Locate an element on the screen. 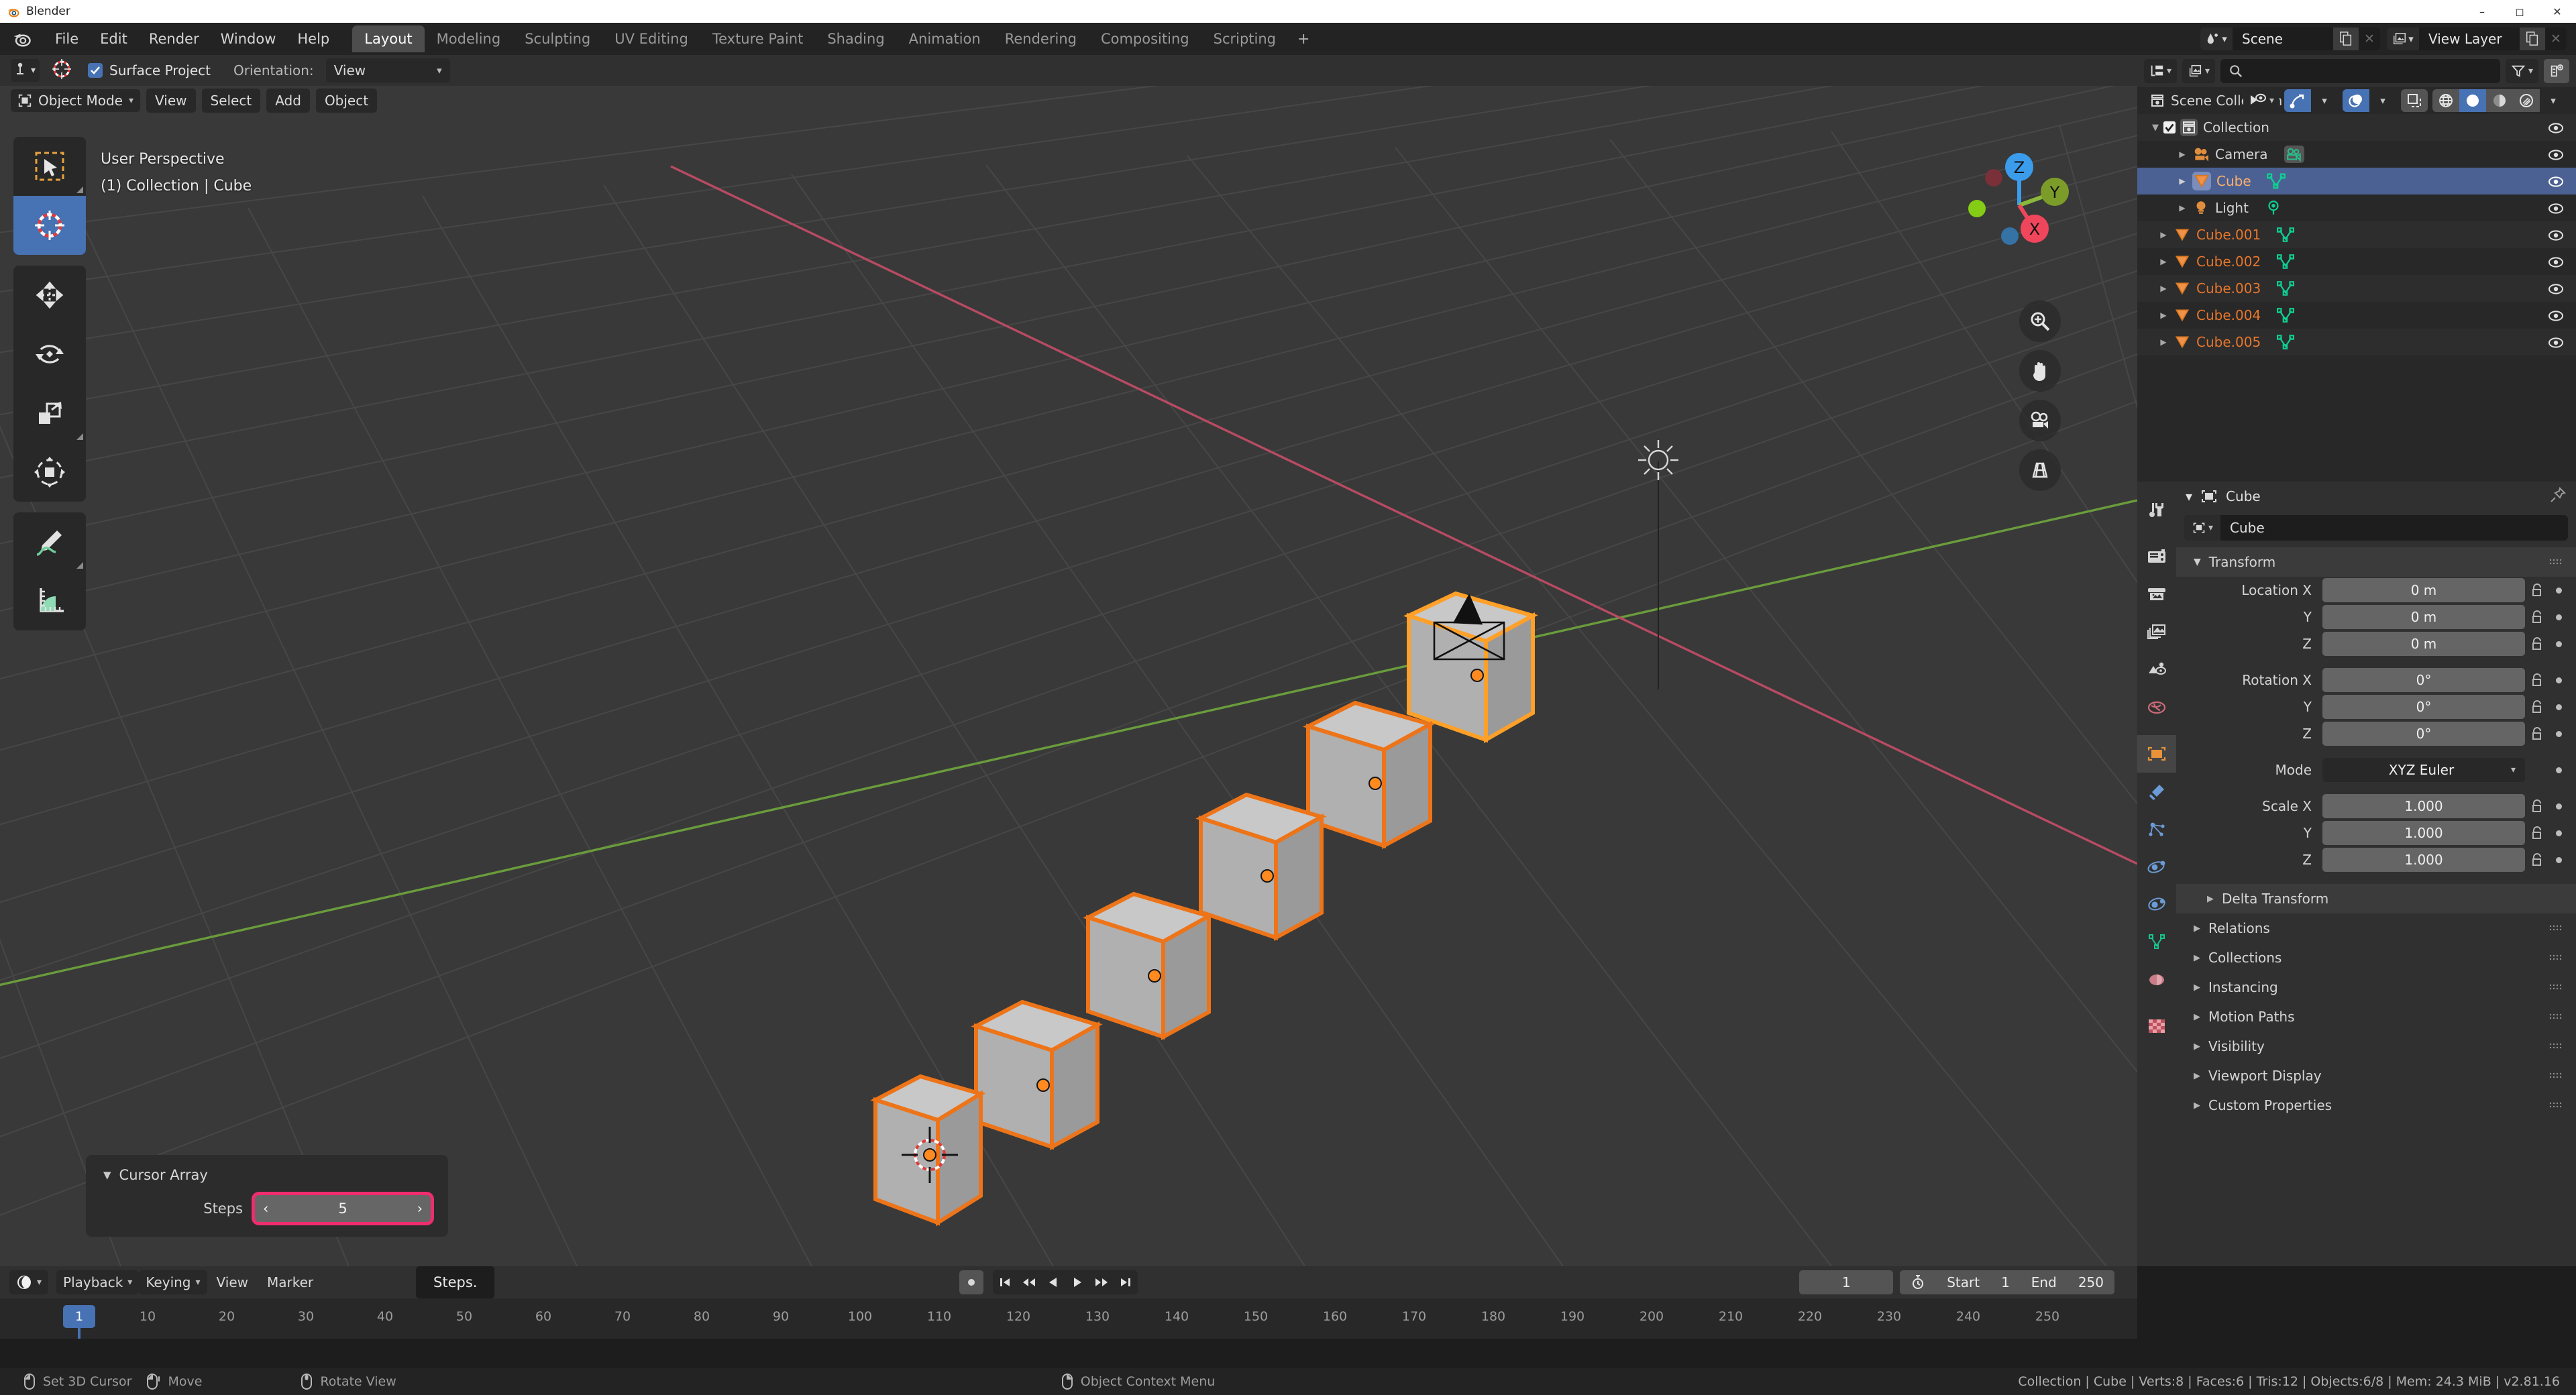  view-layer-selector: ▾ View Layer ✕ is located at coordinates (2477, 38).